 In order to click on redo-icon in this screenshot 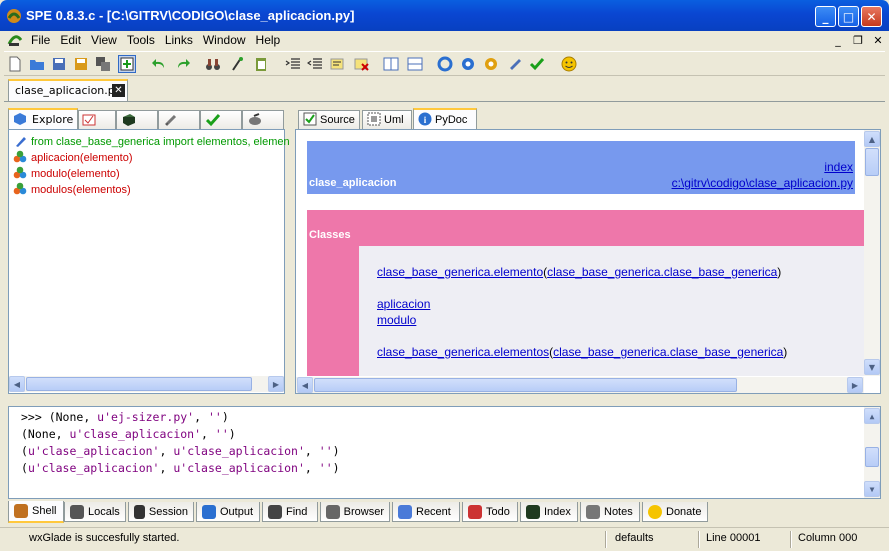, I will do `click(183, 64)`.